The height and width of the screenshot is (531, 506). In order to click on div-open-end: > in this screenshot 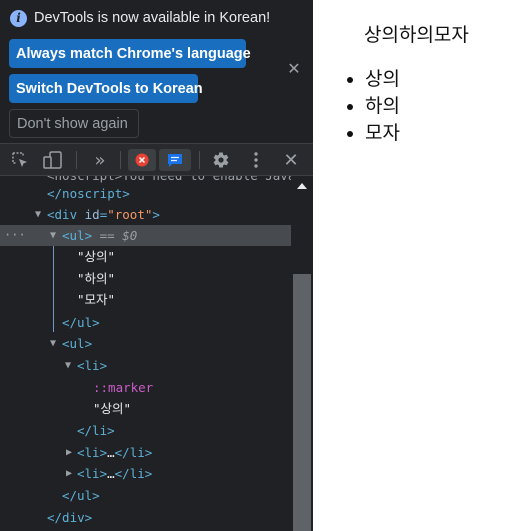, I will do `click(156, 214)`.